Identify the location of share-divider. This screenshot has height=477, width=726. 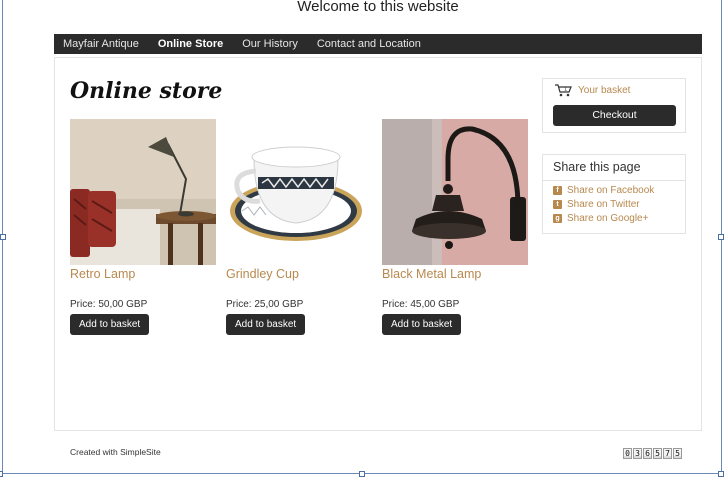
(614, 180).